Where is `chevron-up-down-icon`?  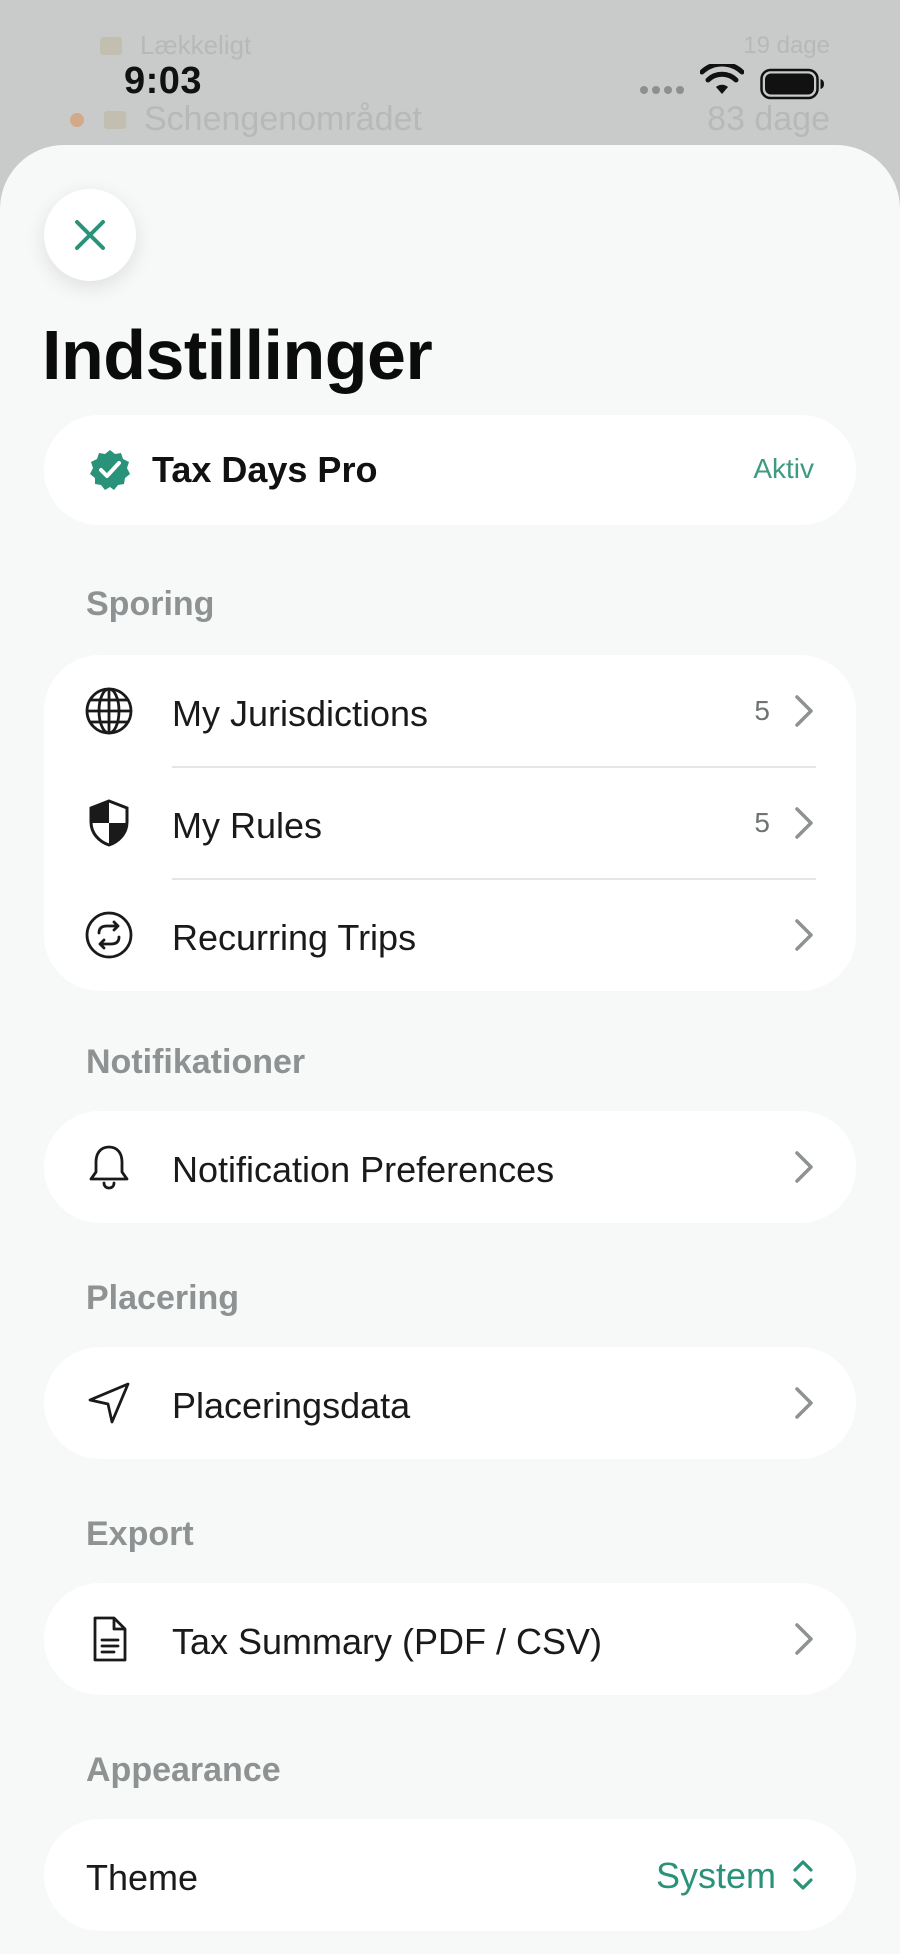 chevron-up-down-icon is located at coordinates (803, 1875).